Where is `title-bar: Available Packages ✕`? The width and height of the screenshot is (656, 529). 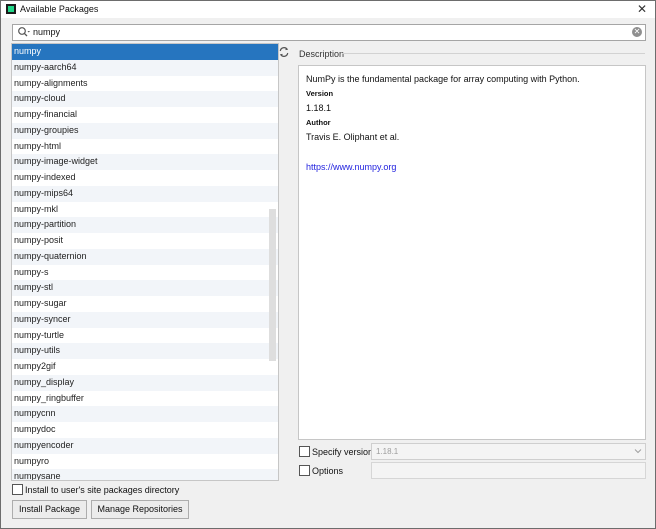
title-bar: Available Packages ✕ is located at coordinates (328, 9).